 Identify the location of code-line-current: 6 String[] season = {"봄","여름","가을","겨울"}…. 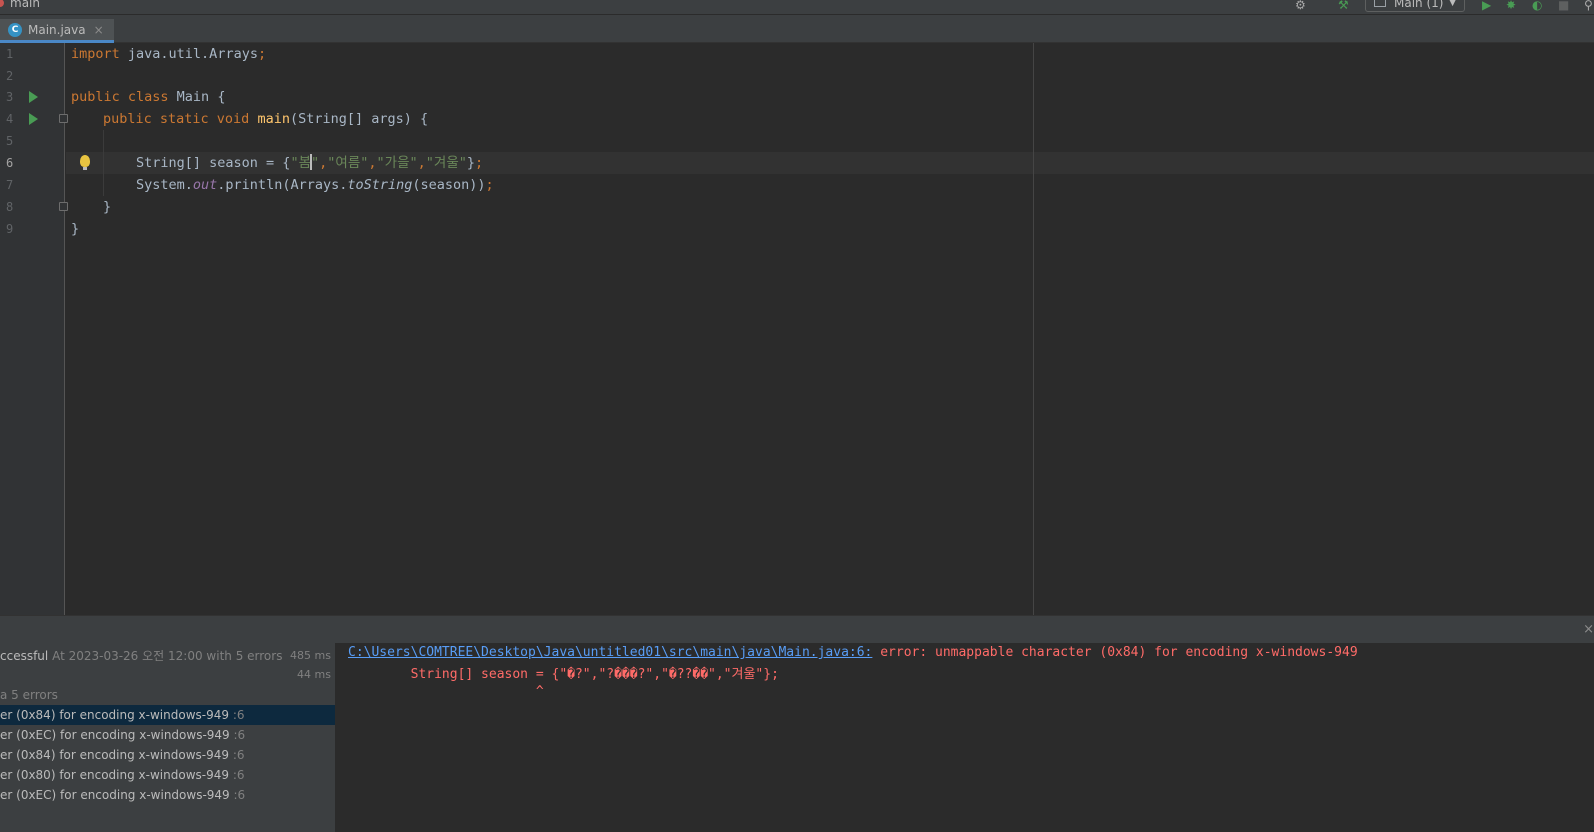
(797, 163).